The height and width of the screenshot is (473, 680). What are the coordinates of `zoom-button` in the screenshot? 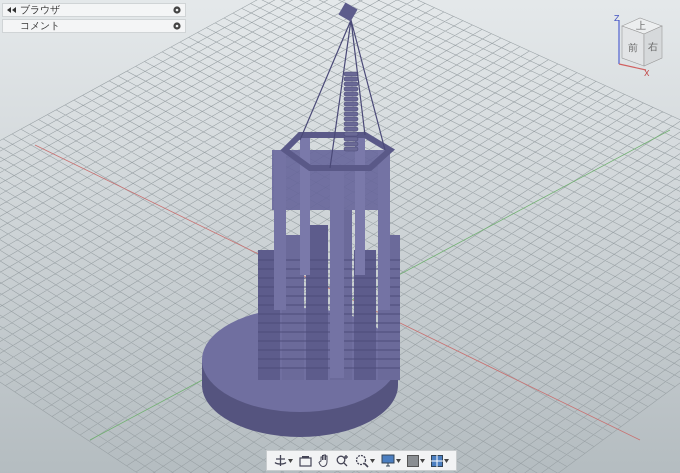 It's located at (342, 460).